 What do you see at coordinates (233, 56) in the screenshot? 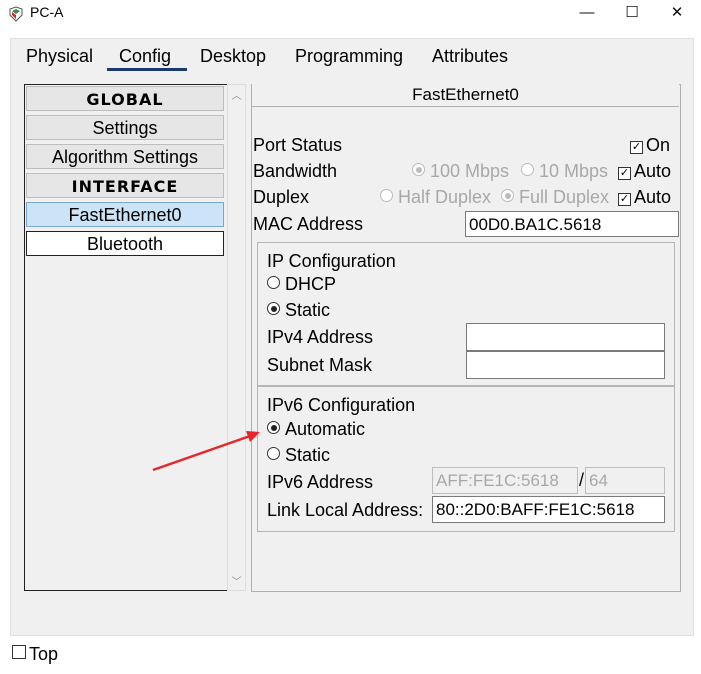
I see `tab-desktop: Desktop` at bounding box center [233, 56].